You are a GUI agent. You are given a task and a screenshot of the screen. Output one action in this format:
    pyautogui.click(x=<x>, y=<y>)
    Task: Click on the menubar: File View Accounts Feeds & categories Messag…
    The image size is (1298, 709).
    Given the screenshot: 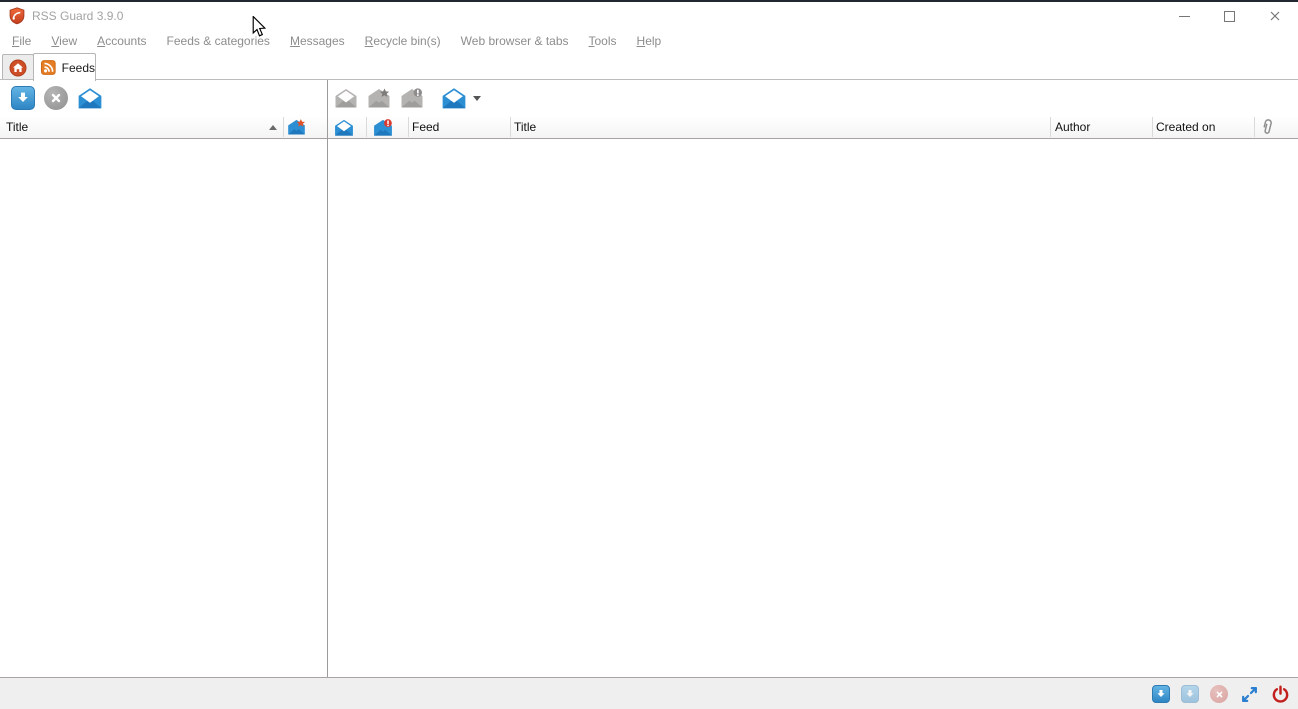 What is the action you would take?
    pyautogui.click(x=649, y=41)
    